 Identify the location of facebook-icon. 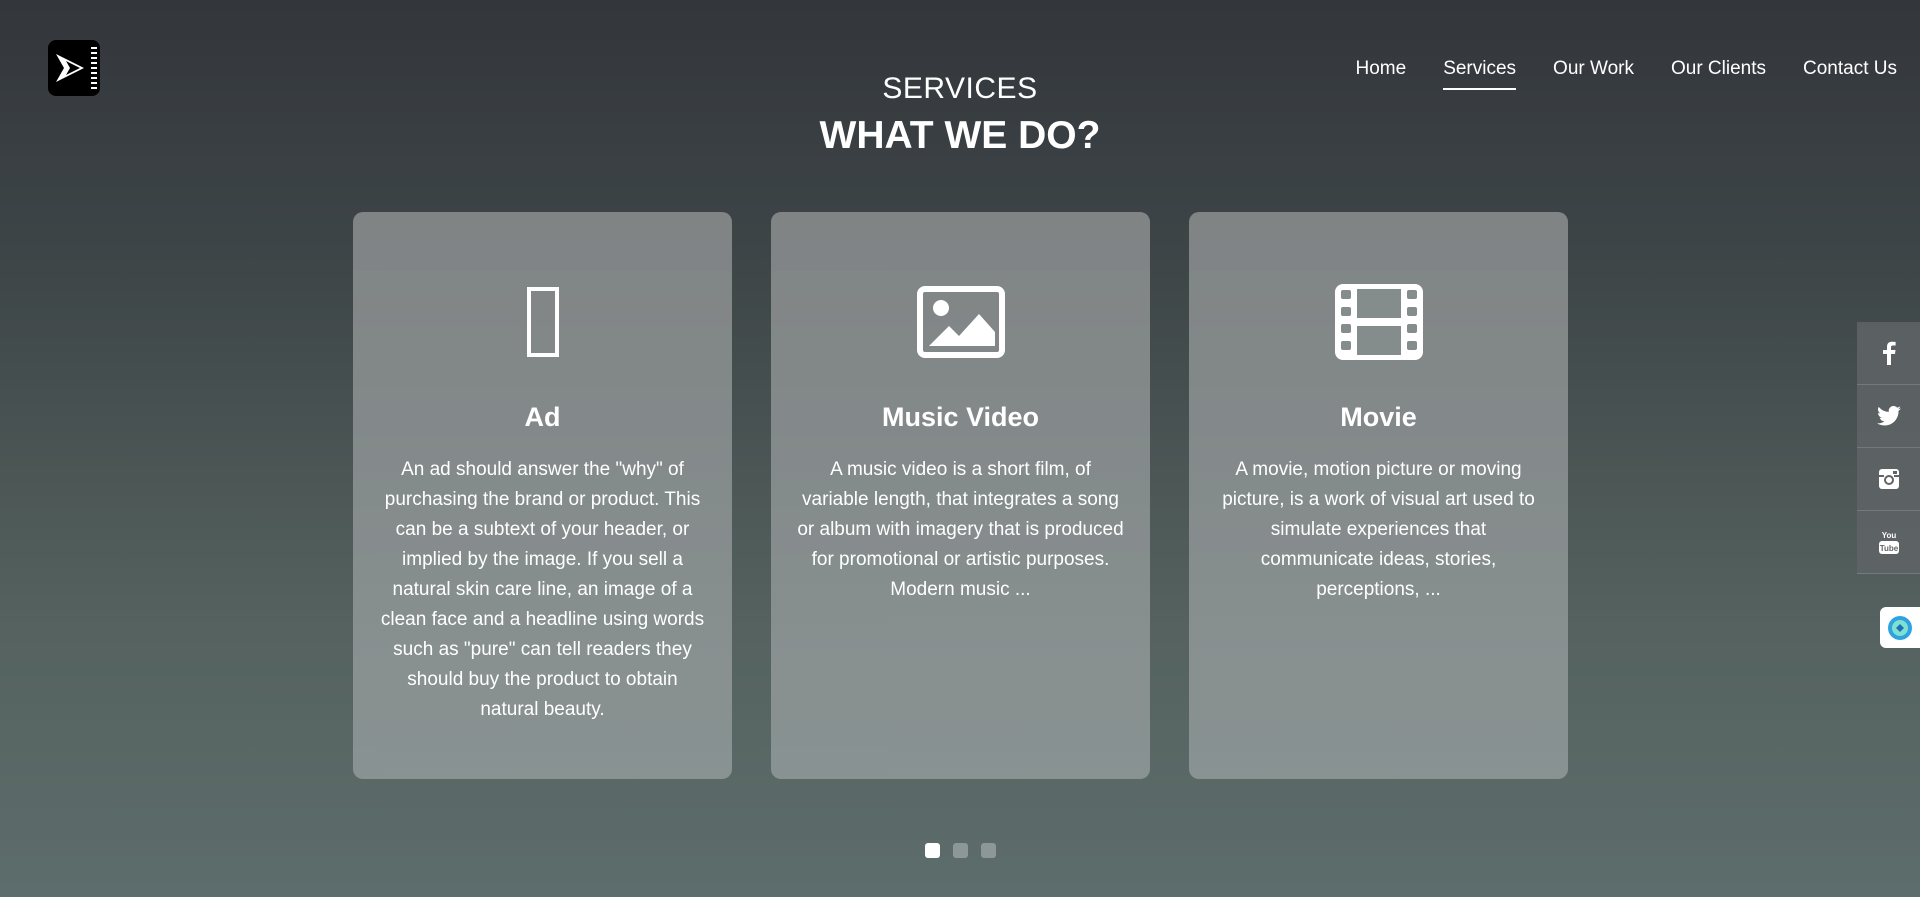
(1889, 353).